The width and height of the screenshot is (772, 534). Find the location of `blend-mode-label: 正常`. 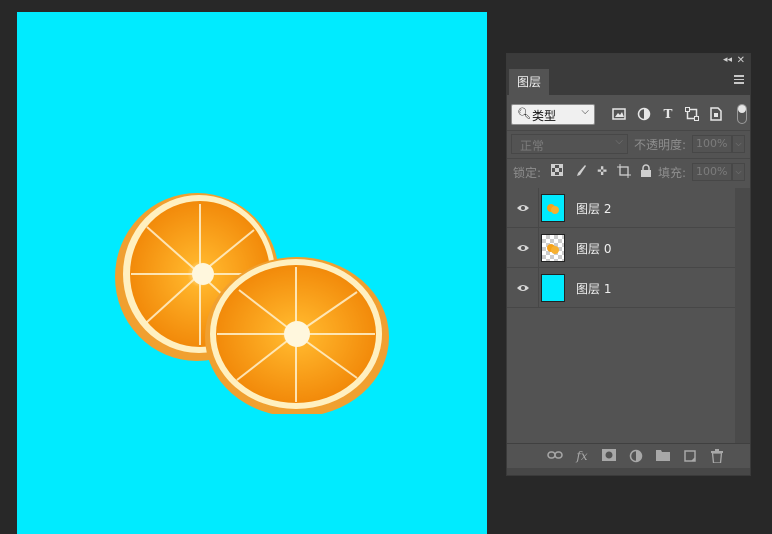

blend-mode-label: 正常 is located at coordinates (532, 146).